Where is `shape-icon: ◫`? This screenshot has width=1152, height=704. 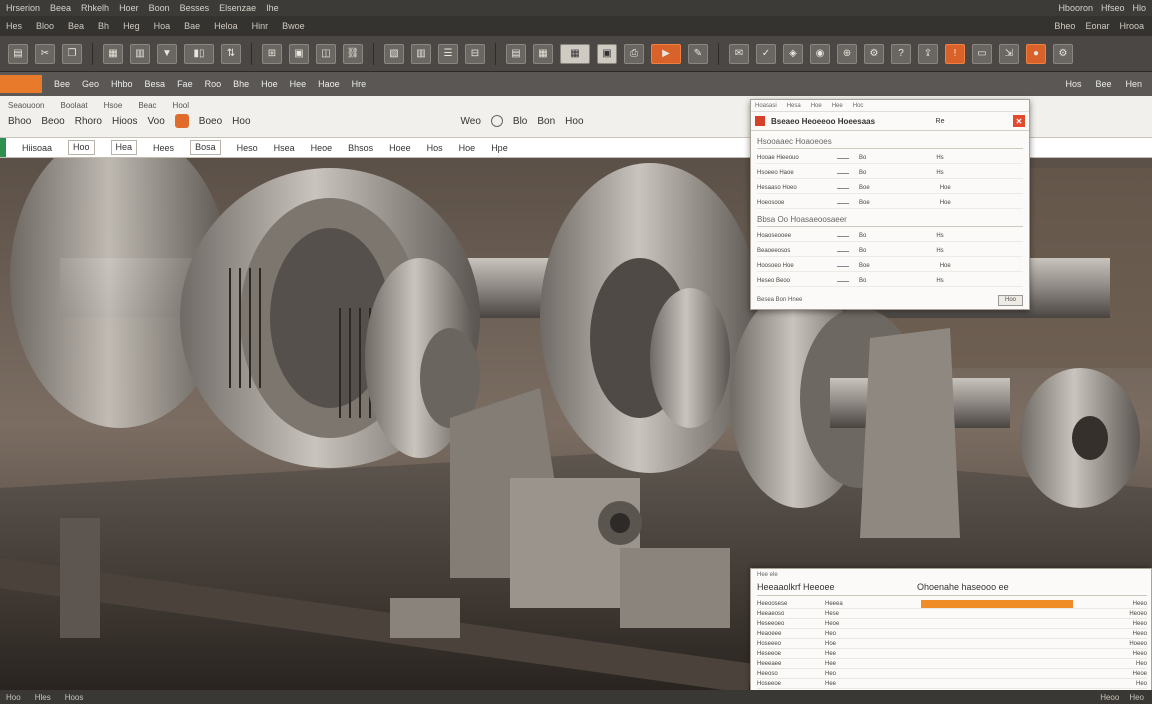
shape-icon: ◫ is located at coordinates (326, 53).